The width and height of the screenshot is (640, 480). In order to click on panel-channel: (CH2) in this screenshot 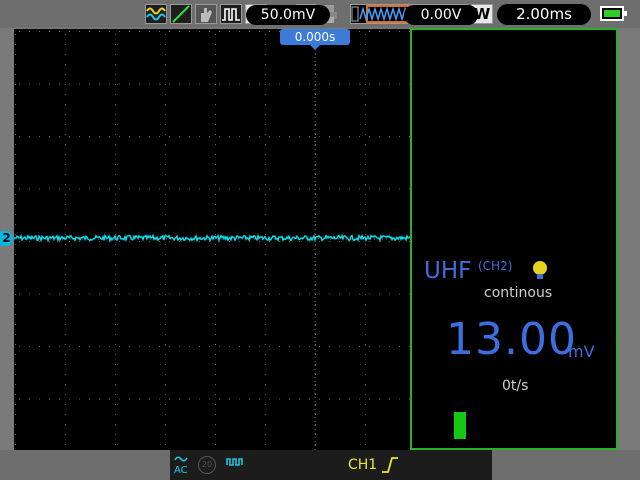, I will do `click(495, 266)`.